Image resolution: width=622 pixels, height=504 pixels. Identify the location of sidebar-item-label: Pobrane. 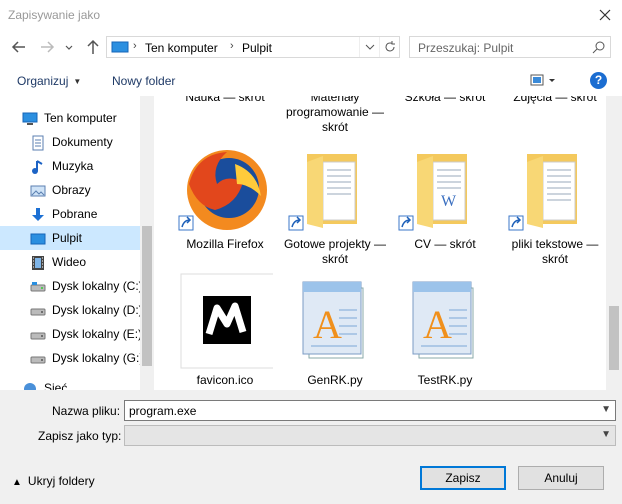
(75, 214).